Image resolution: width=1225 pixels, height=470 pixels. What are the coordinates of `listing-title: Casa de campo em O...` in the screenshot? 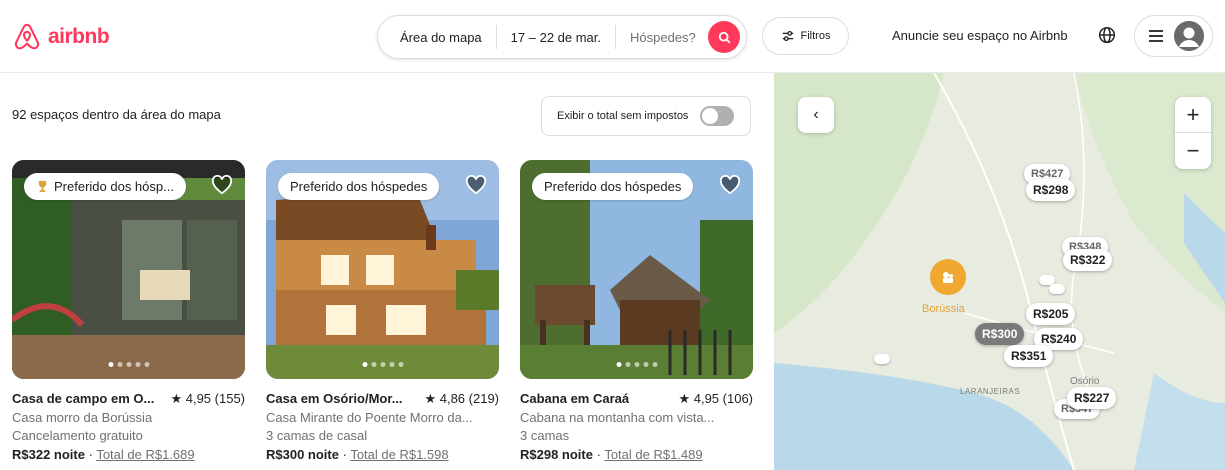 It's located at (83, 399).